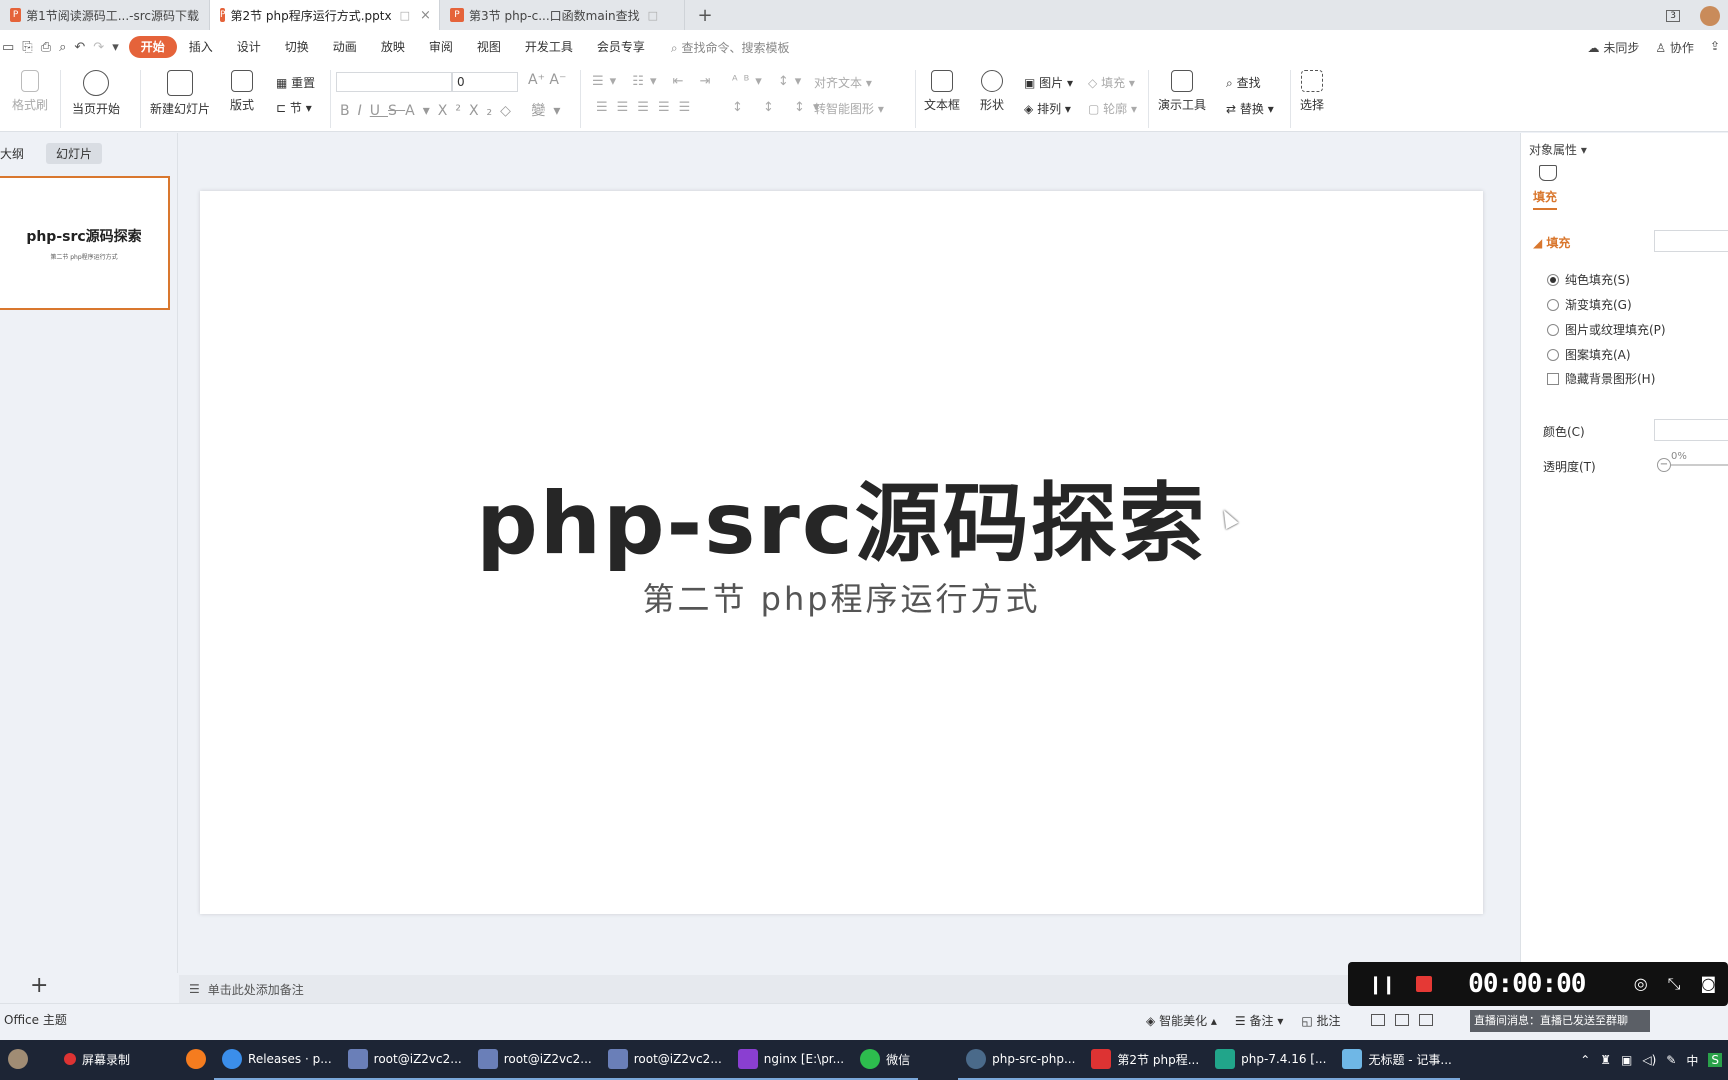 This screenshot has width=1728, height=1080. Describe the element at coordinates (1692, 1060) in the screenshot. I see `ime-language: 中` at that location.